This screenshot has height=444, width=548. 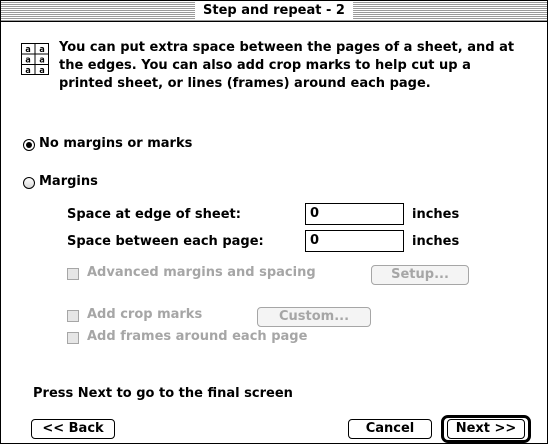 I want to click on margins-label: Margins, so click(x=68, y=181).